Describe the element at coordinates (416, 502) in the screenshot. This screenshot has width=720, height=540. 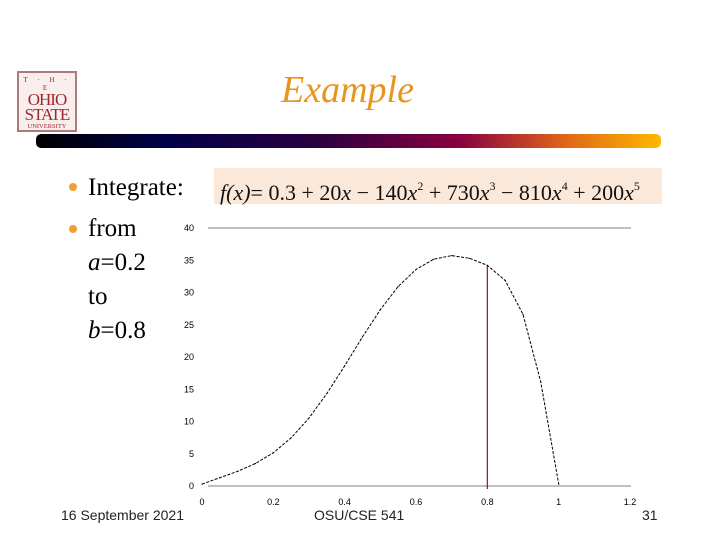
I see `x-tick-label: 0.6` at that location.